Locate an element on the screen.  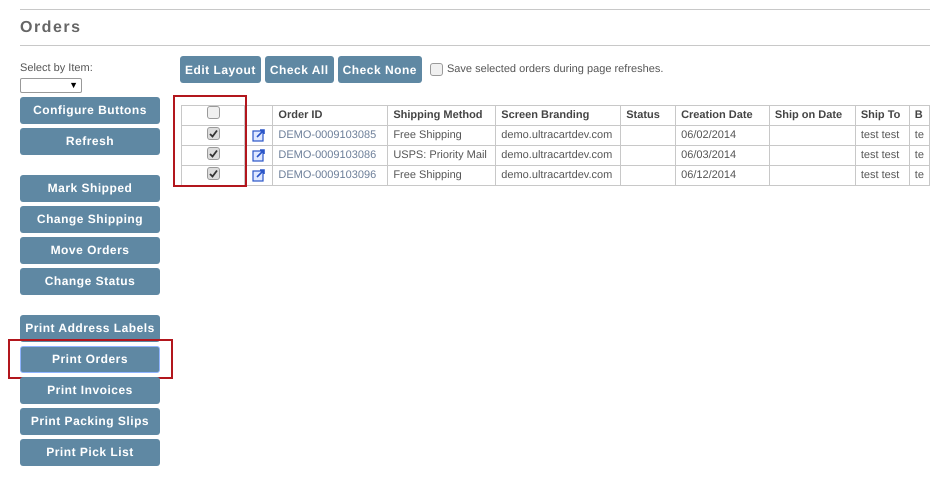
item-select: ▼ is located at coordinates (51, 85).